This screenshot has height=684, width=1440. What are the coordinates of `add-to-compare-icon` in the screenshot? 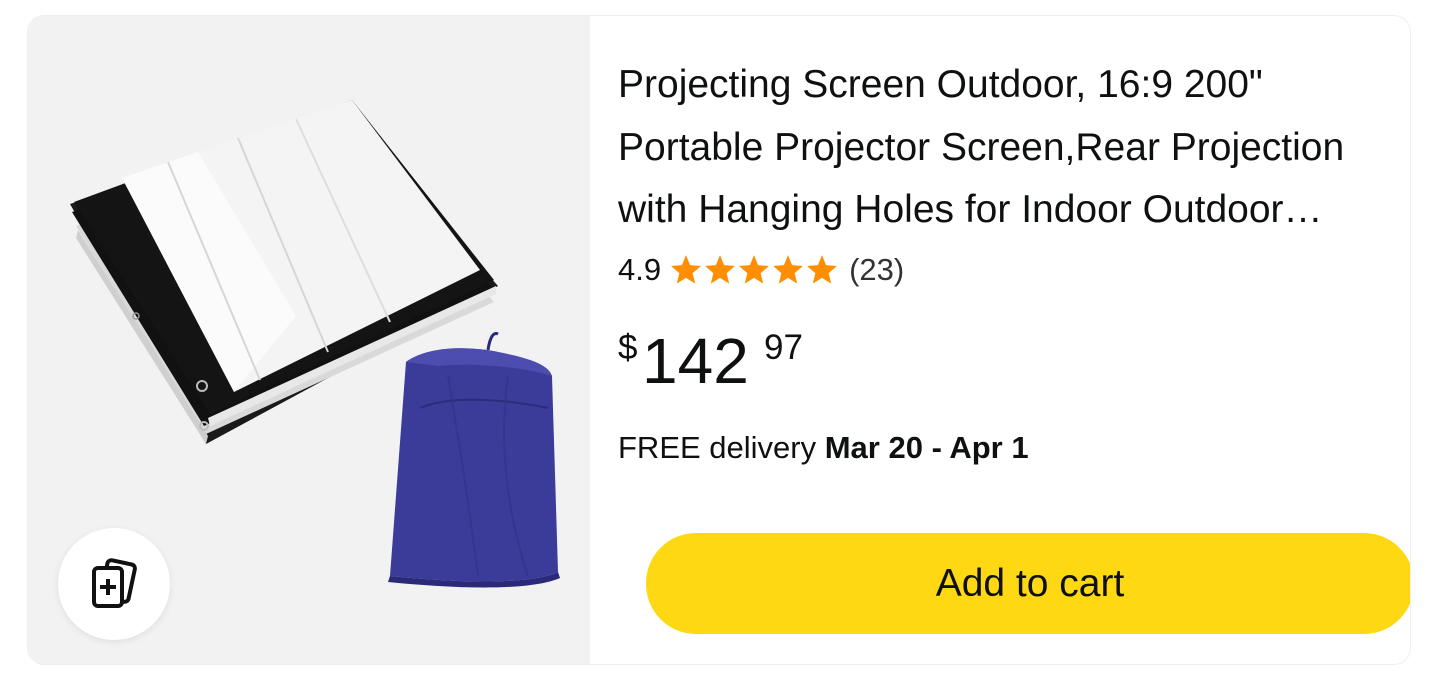 It's located at (114, 583).